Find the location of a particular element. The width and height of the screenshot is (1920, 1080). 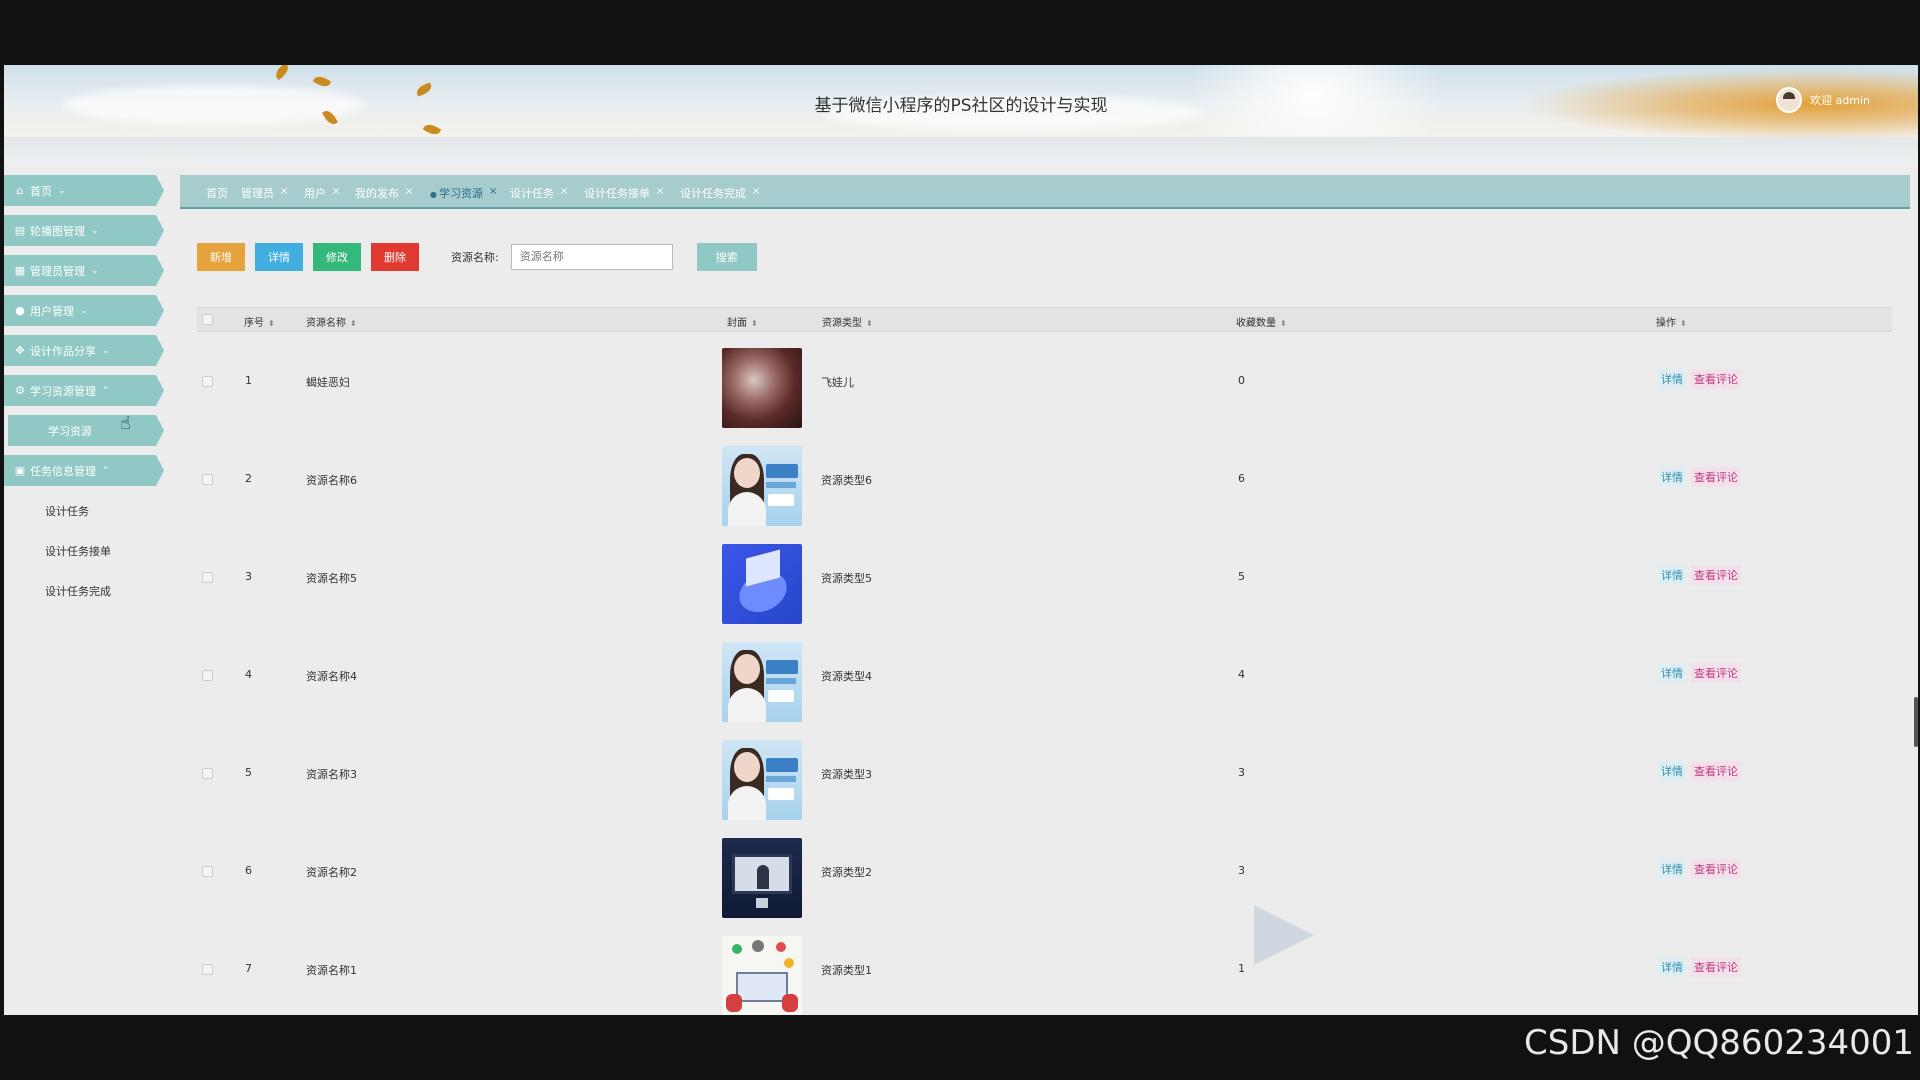

tab-label: 管理员 is located at coordinates (257, 193).